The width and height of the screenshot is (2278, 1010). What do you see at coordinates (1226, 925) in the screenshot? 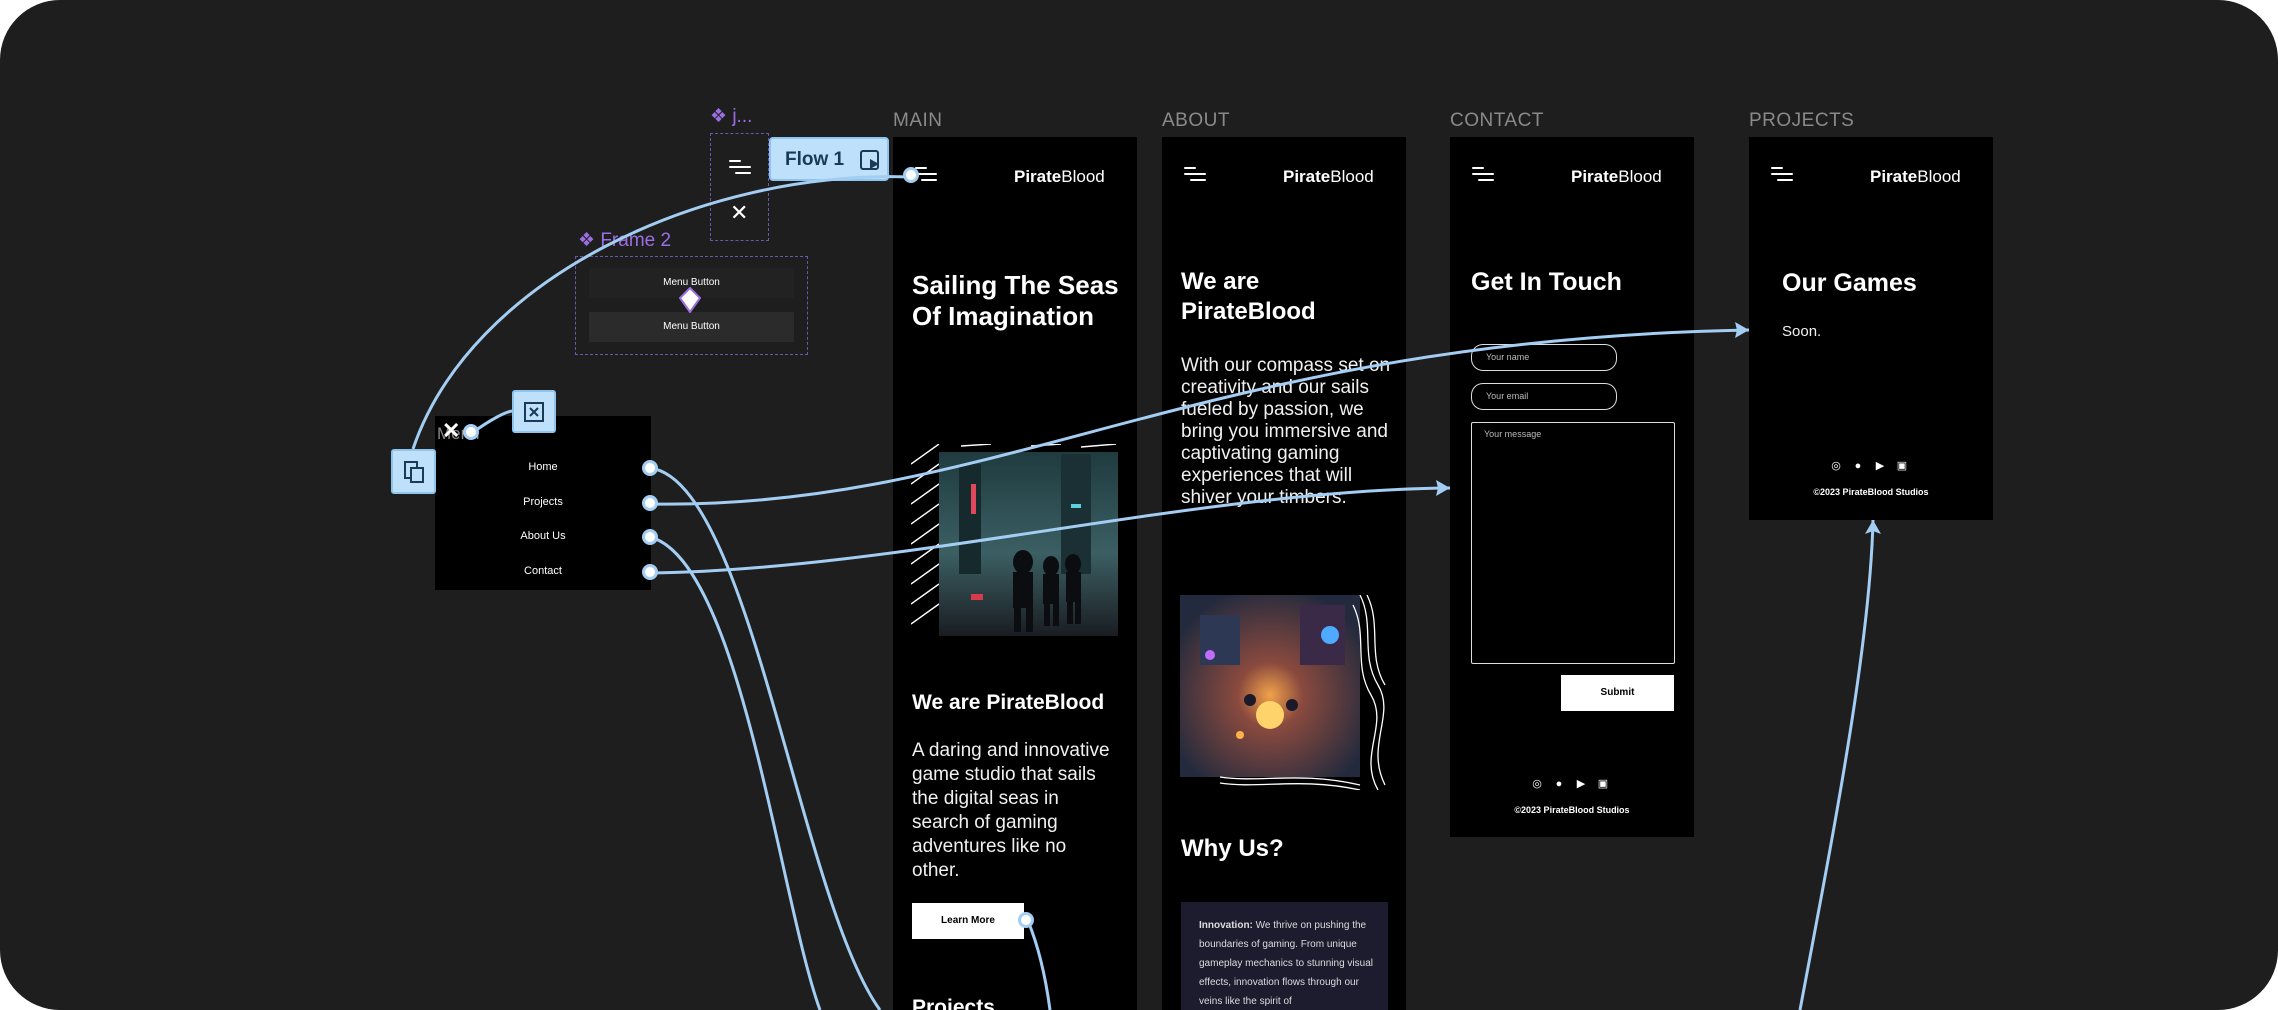
I see `innovation-label: Innovation:` at bounding box center [1226, 925].